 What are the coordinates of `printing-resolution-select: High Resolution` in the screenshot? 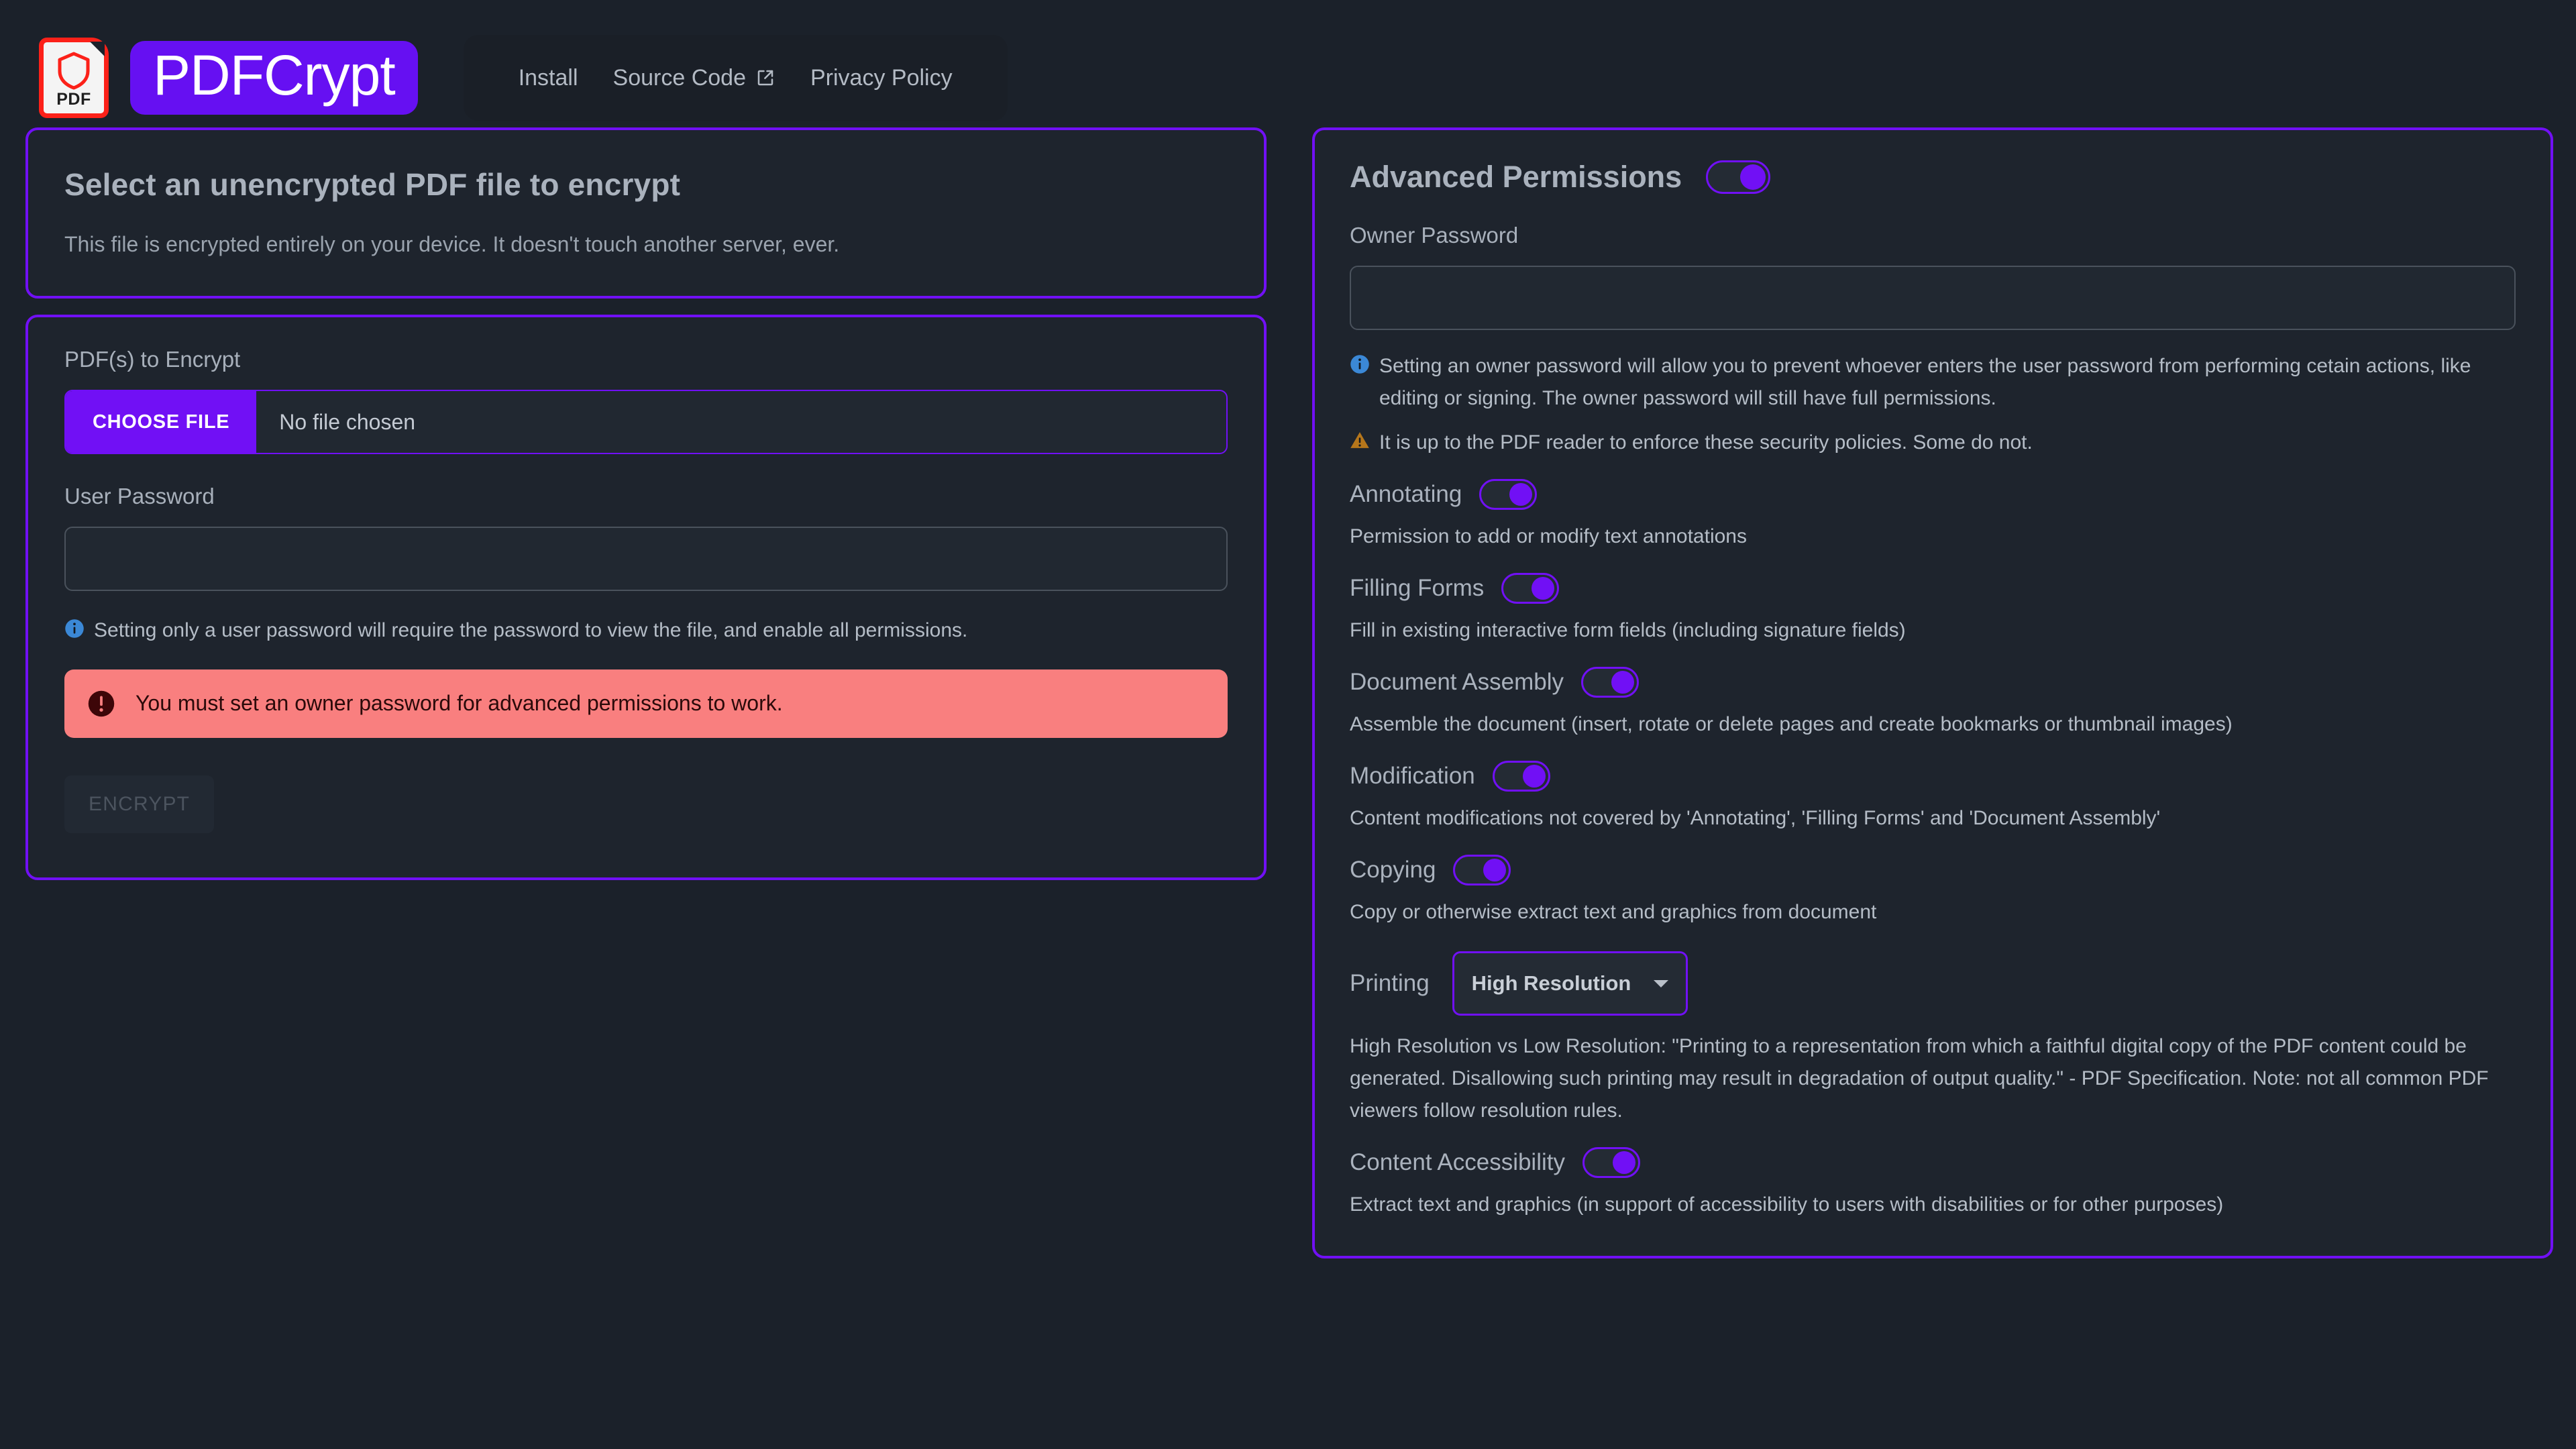 It's located at (1570, 983).